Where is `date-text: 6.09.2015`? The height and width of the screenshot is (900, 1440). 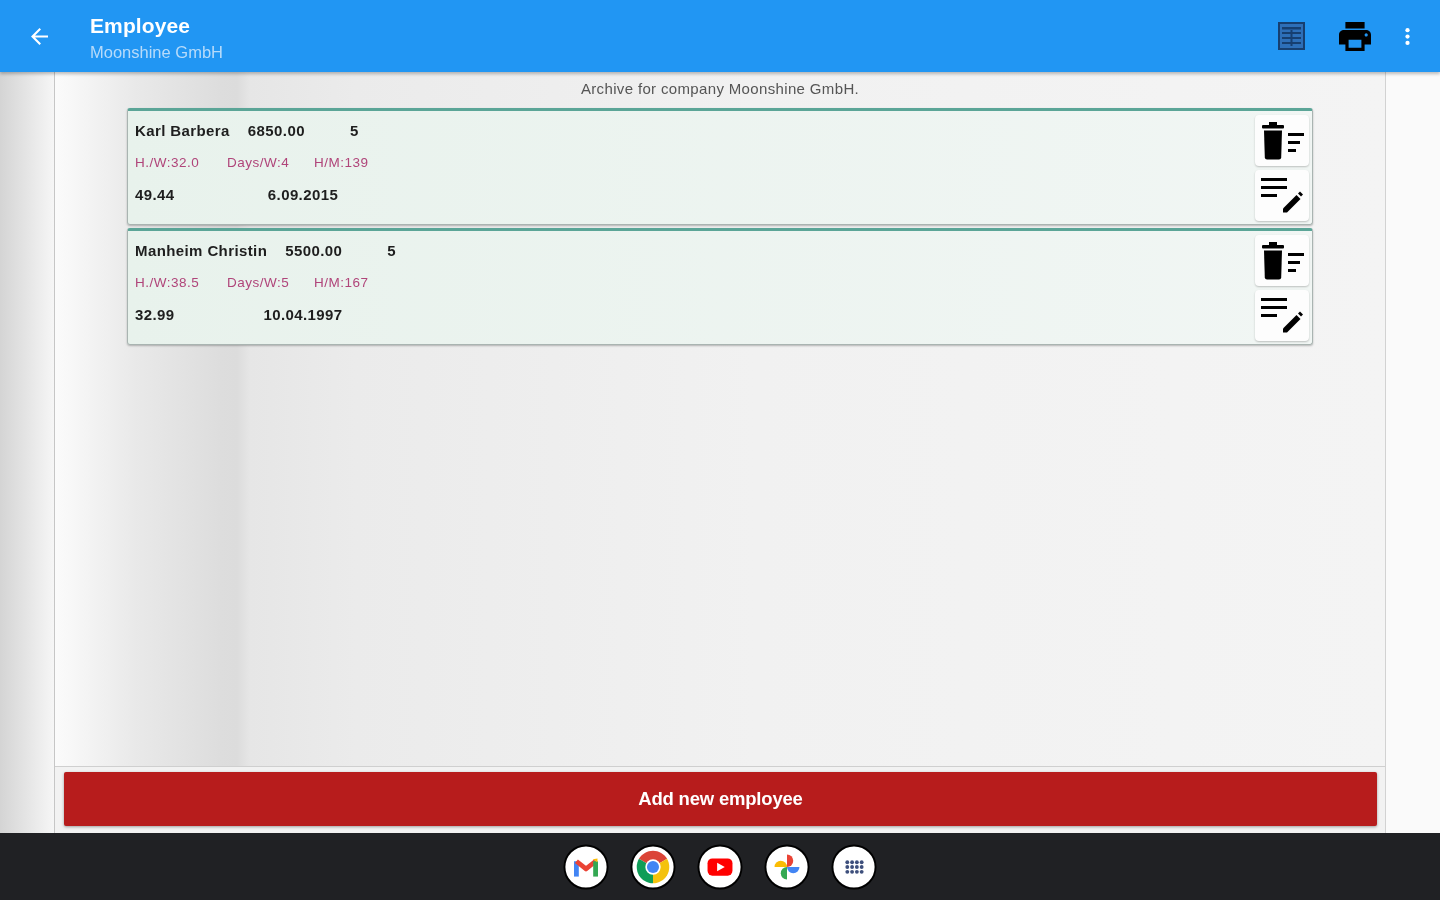
date-text: 6.09.2015 is located at coordinates (303, 194).